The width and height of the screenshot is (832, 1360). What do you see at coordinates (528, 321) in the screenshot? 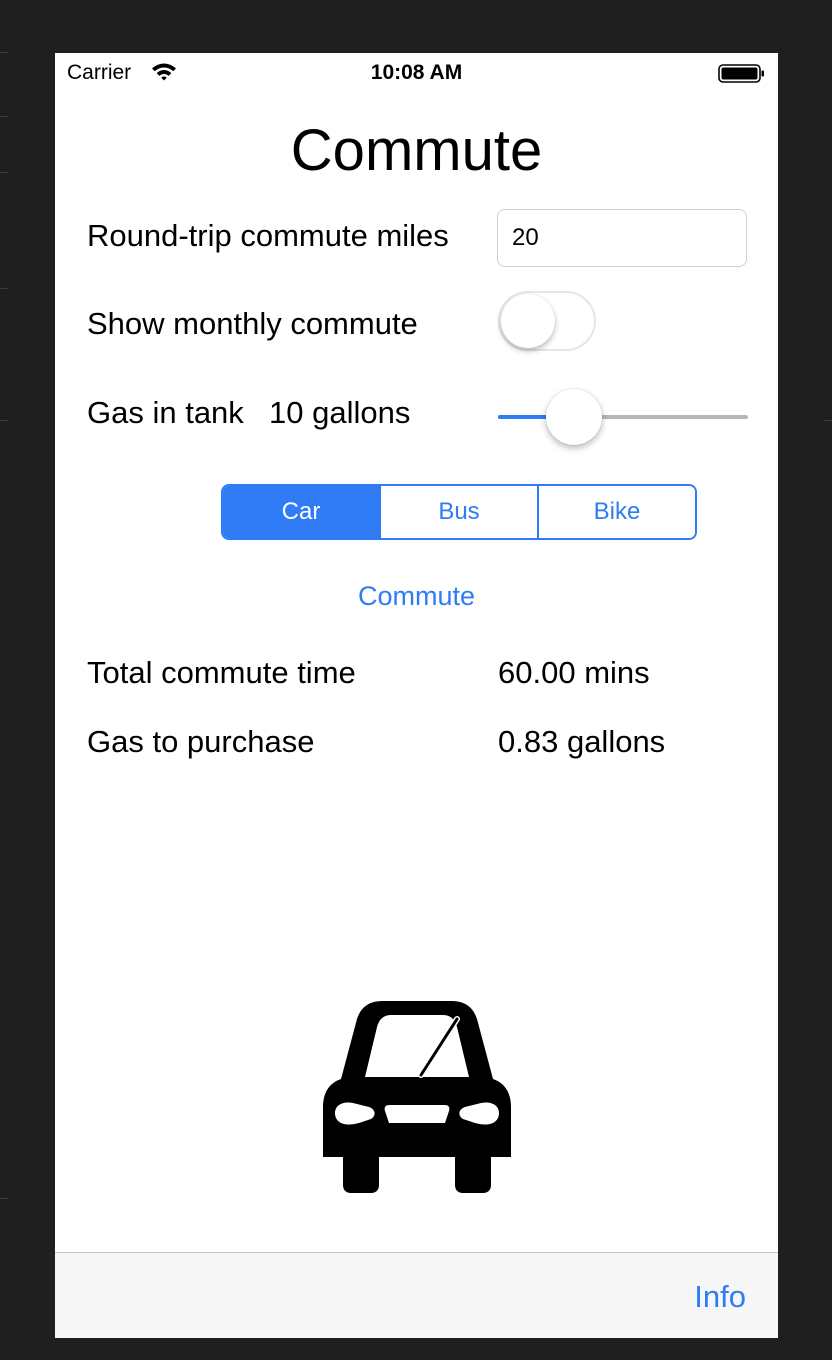
I see `toggle-knob` at bounding box center [528, 321].